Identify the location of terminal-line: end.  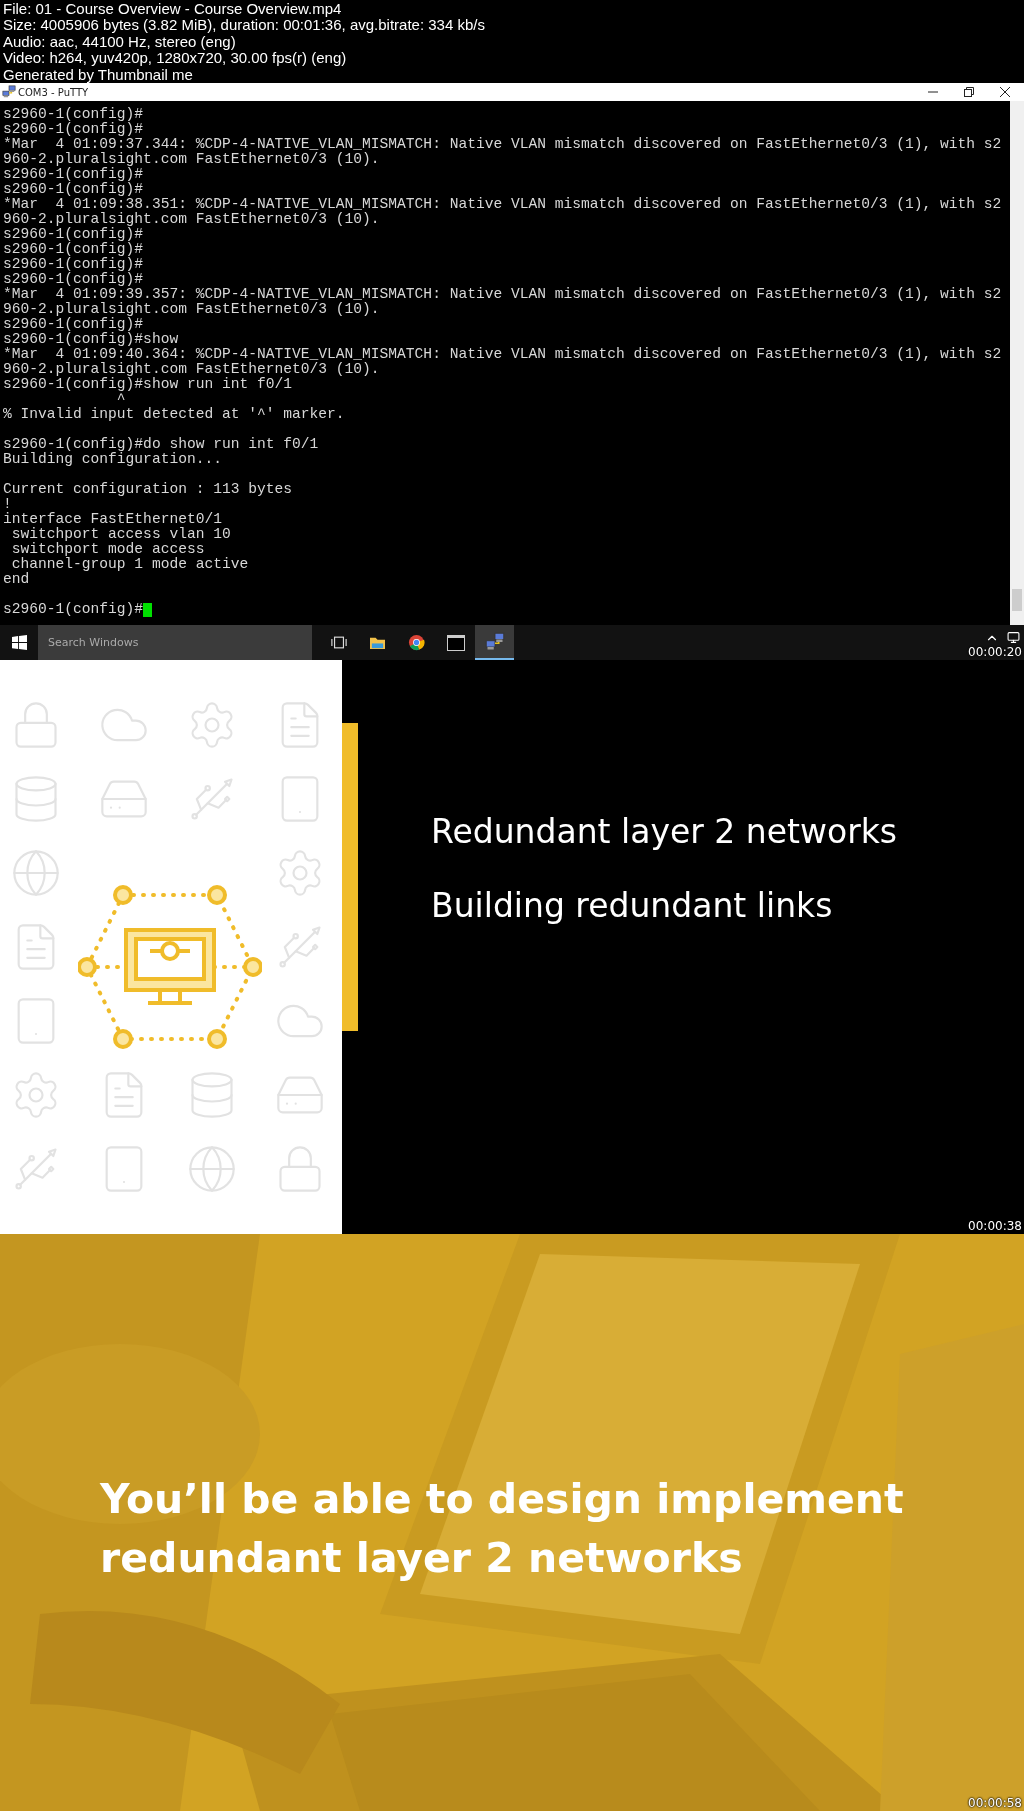
(16, 579).